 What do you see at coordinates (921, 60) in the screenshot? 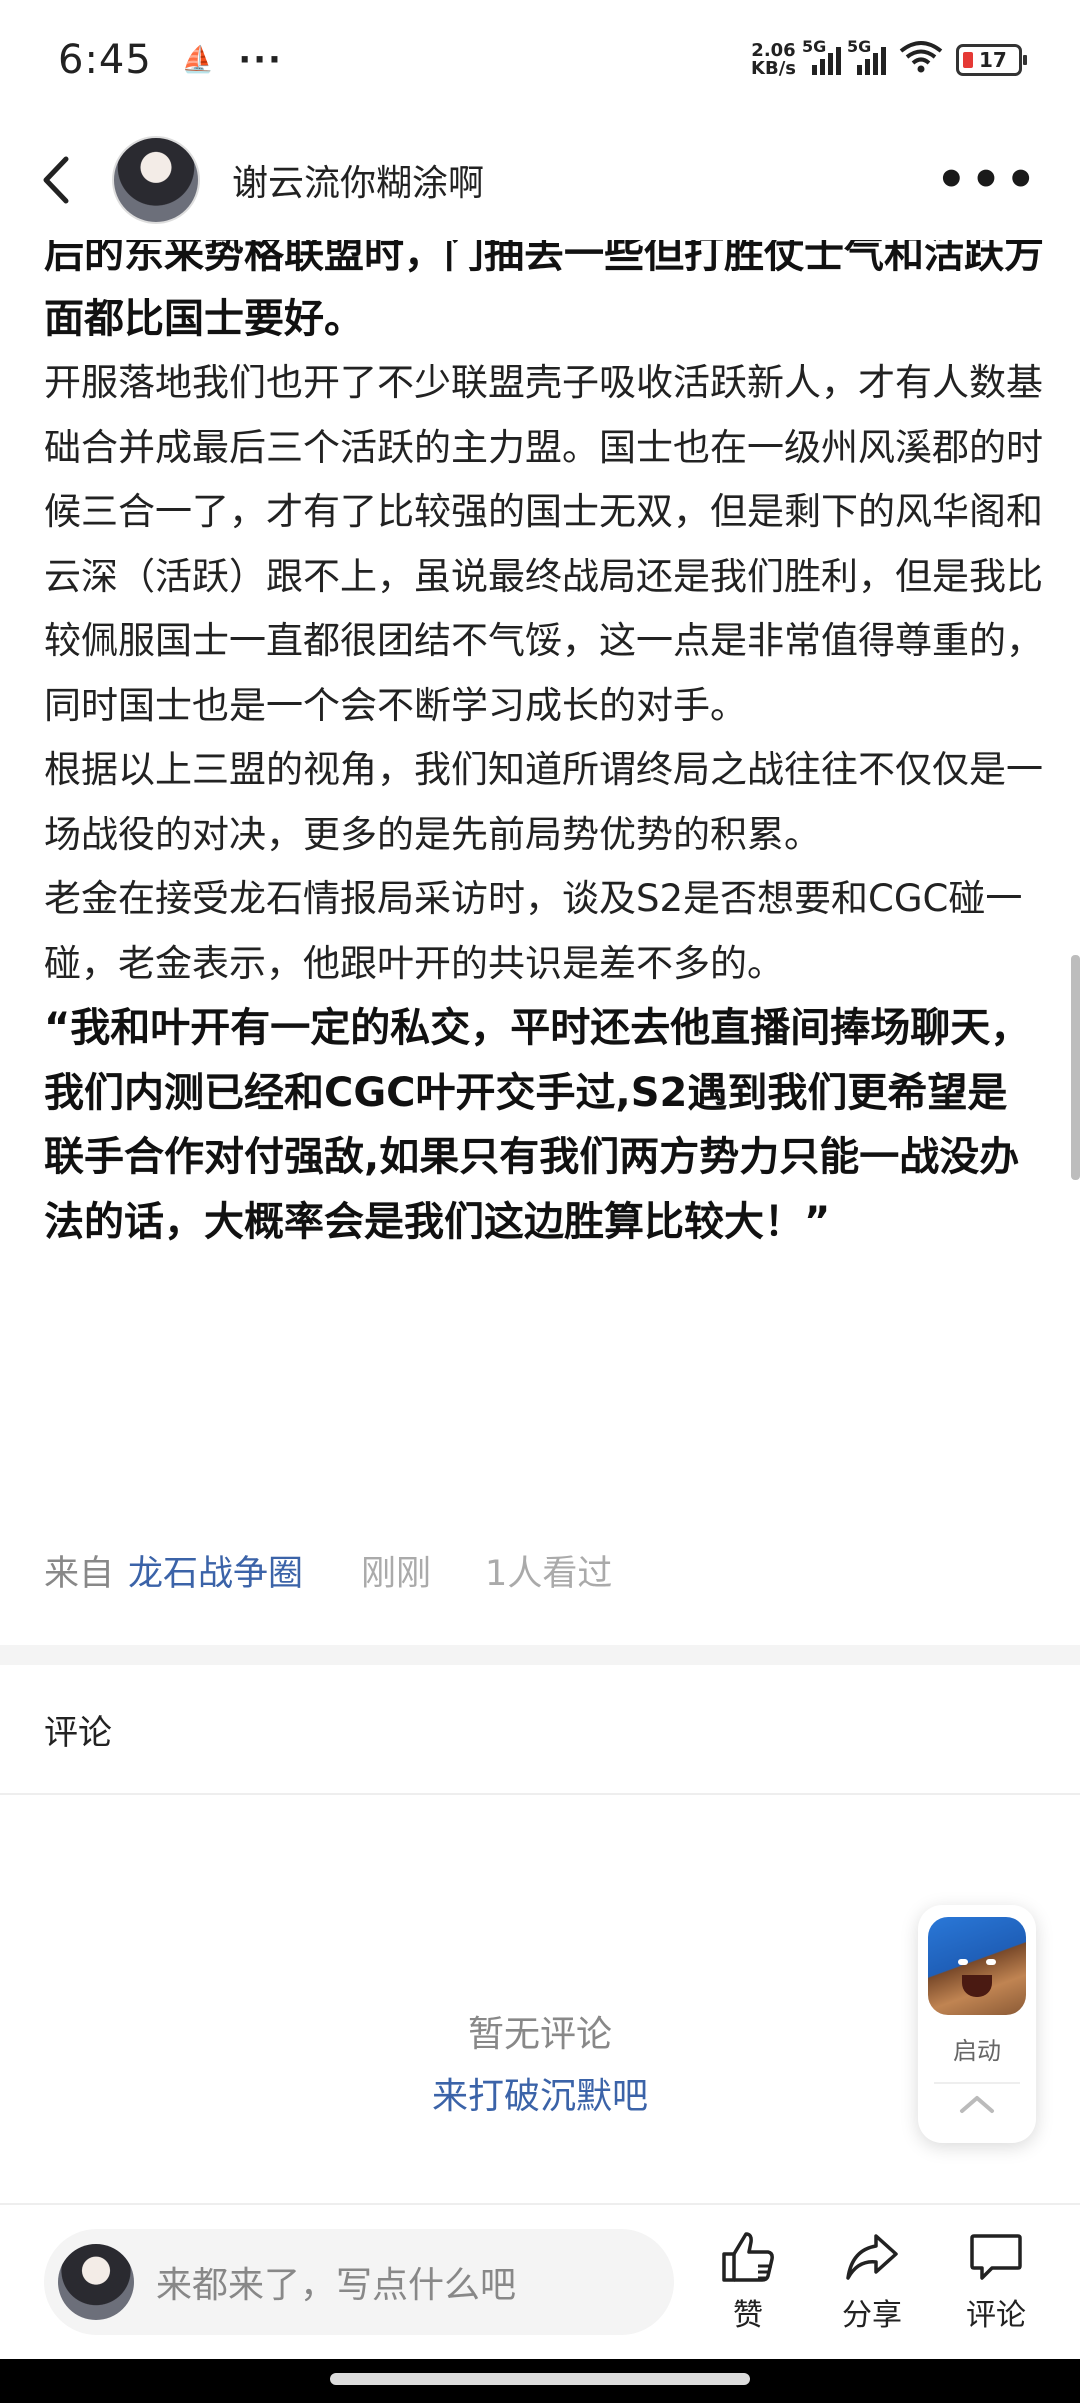
I see `wifi-icon` at bounding box center [921, 60].